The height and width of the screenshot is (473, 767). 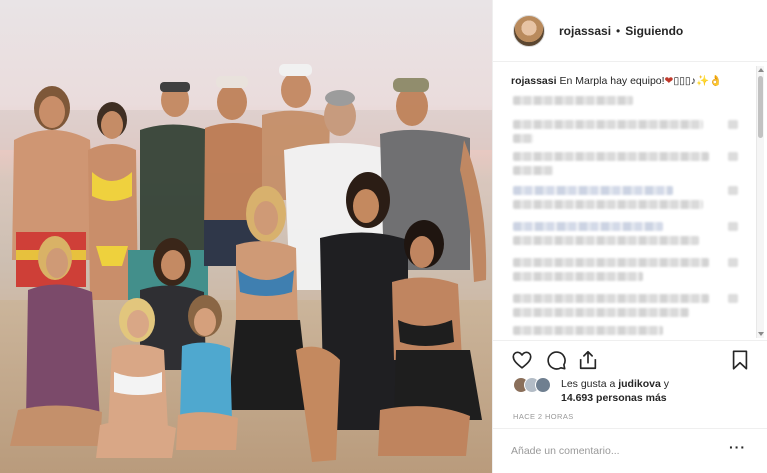 I want to click on post-actions-bar, so click(x=630, y=359).